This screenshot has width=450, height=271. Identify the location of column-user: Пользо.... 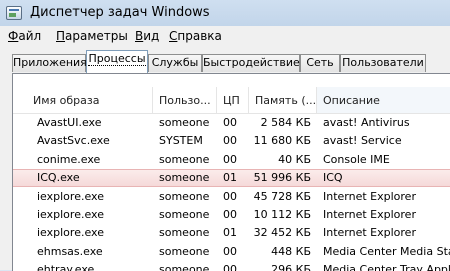
(185, 100).